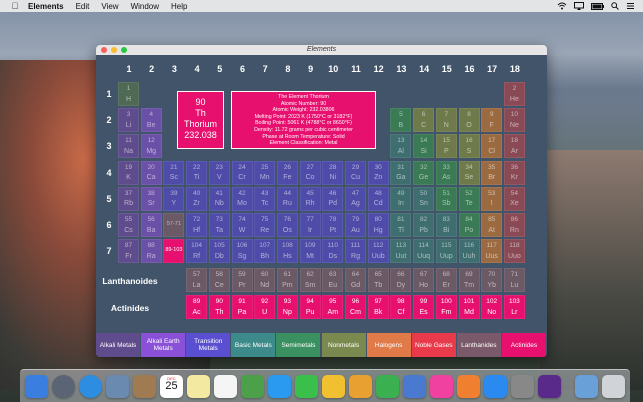 Image resolution: width=643 pixels, height=402 pixels. What do you see at coordinates (265, 251) in the screenshot?
I see `element-cell: 107 Bh` at bounding box center [265, 251].